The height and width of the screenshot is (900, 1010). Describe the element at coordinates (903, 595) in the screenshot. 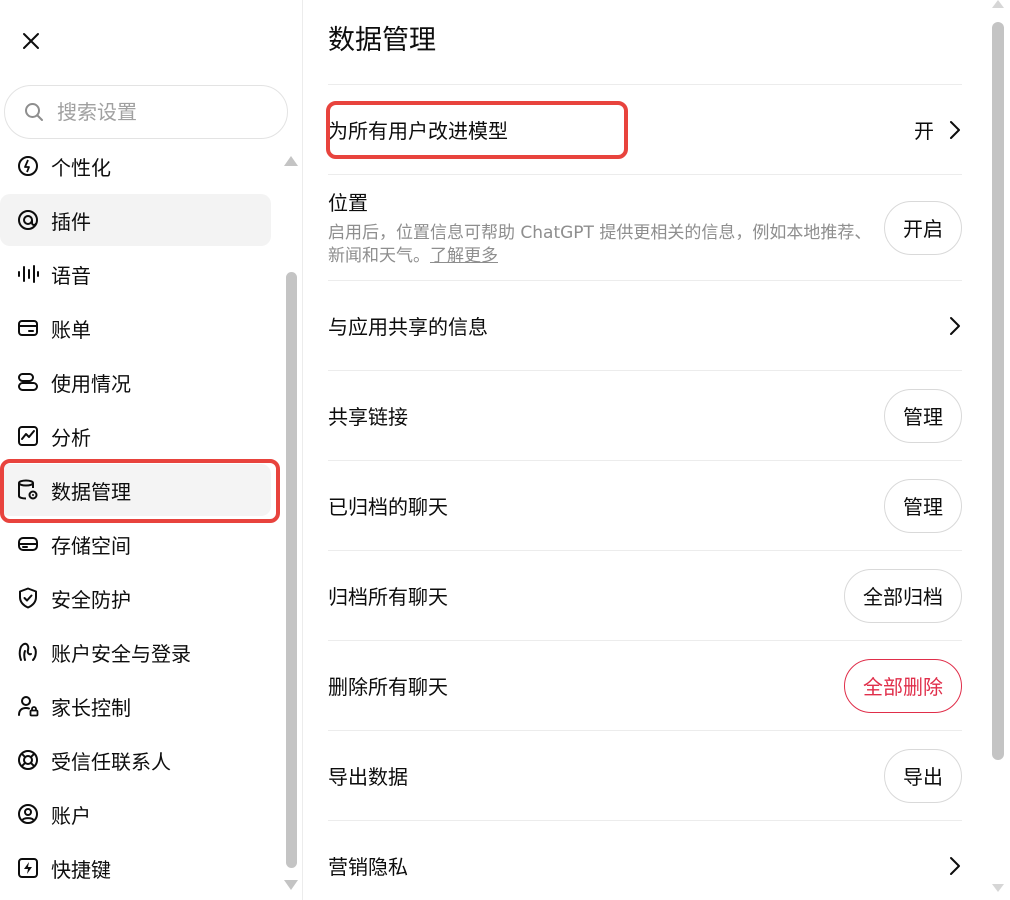

I see `archive-all-button: 全部归档` at that location.